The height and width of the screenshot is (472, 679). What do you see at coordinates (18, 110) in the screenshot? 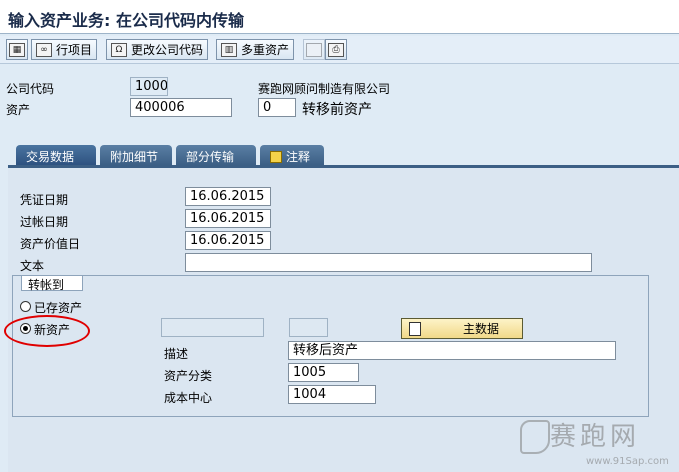
I see `asset-label: 资产` at bounding box center [18, 110].